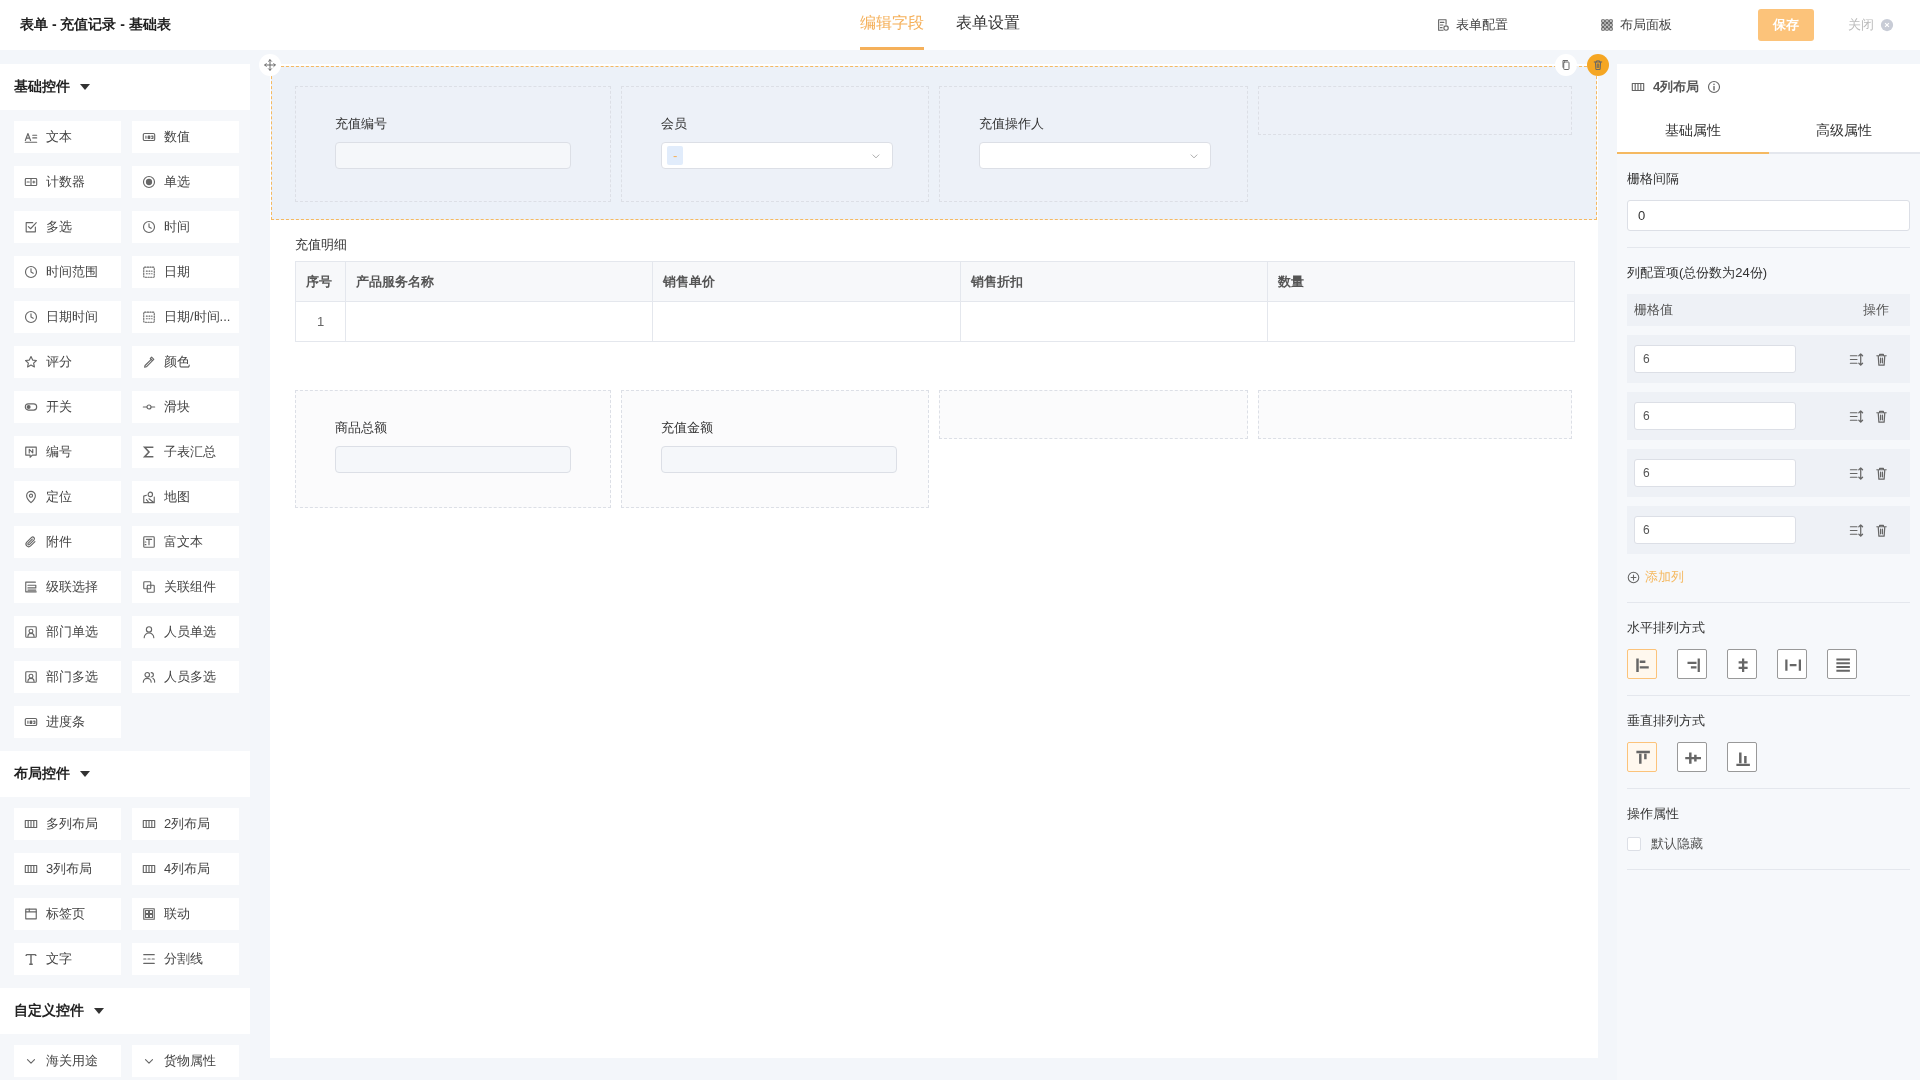 The height and width of the screenshot is (1080, 1920). What do you see at coordinates (149, 452) in the screenshot?
I see `sigma-icon` at bounding box center [149, 452].